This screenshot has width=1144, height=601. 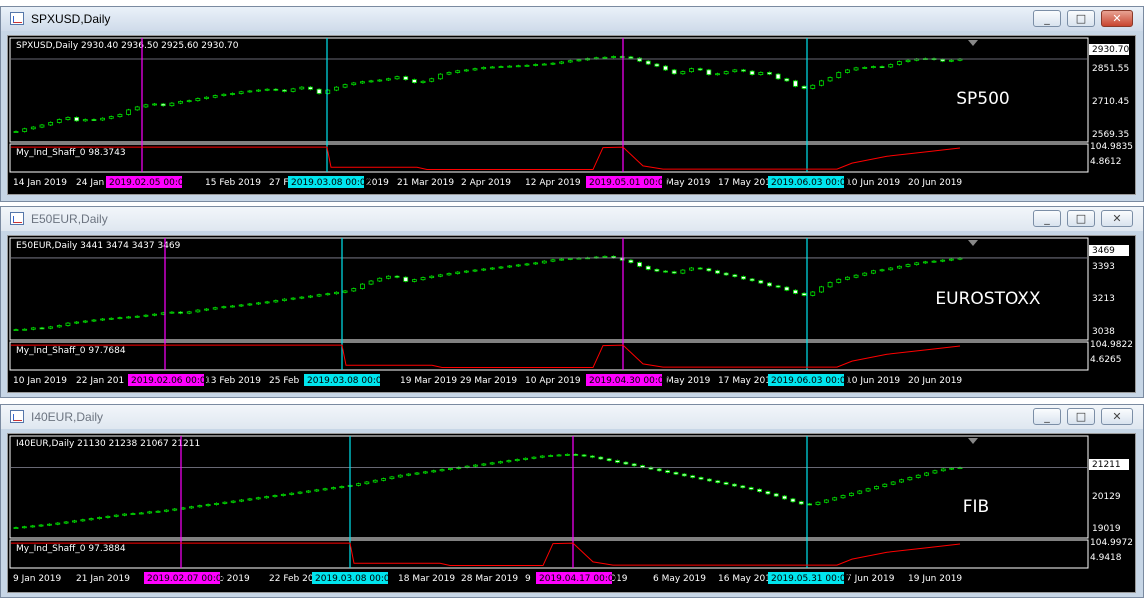 I want to click on shift-marker-icon, so click(x=973, y=243).